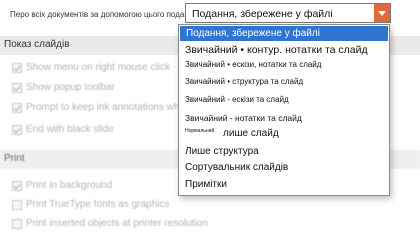 Image resolution: width=420 pixels, height=240 pixels. I want to click on option-label: Show menu on right mouse click, so click(98, 67).